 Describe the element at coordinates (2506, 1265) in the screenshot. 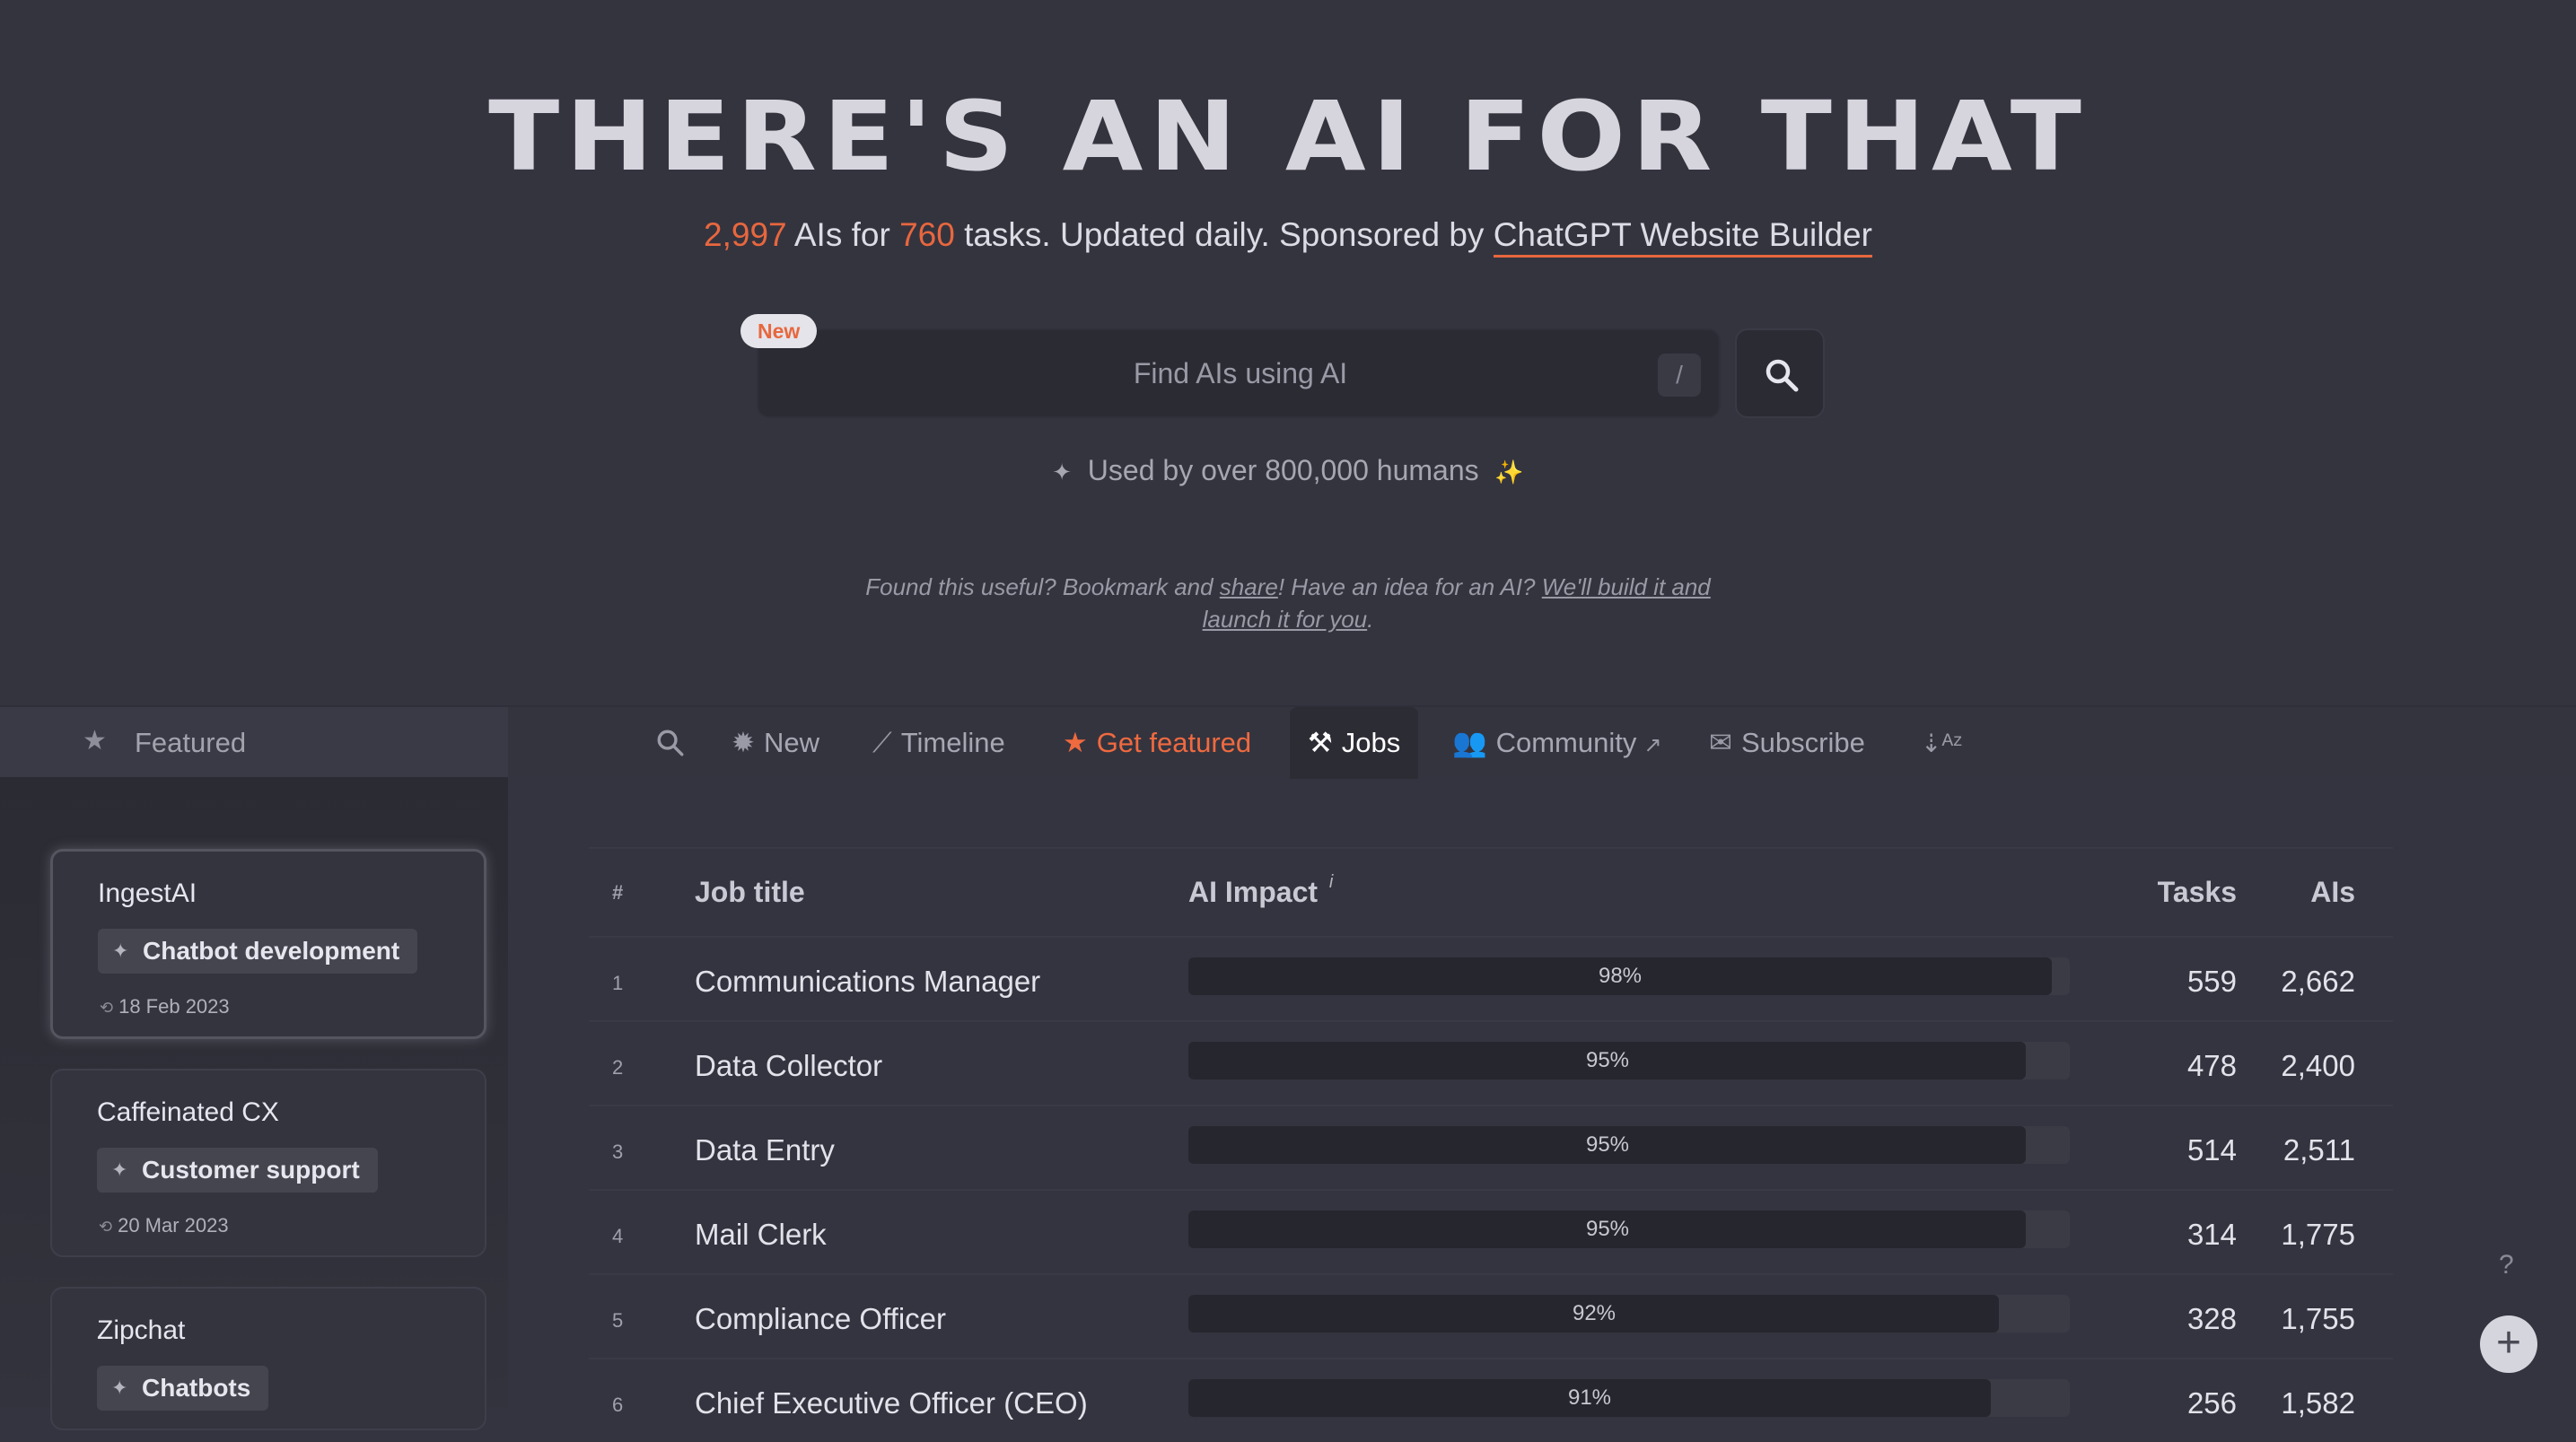

I see `help-icon: ?` at that location.